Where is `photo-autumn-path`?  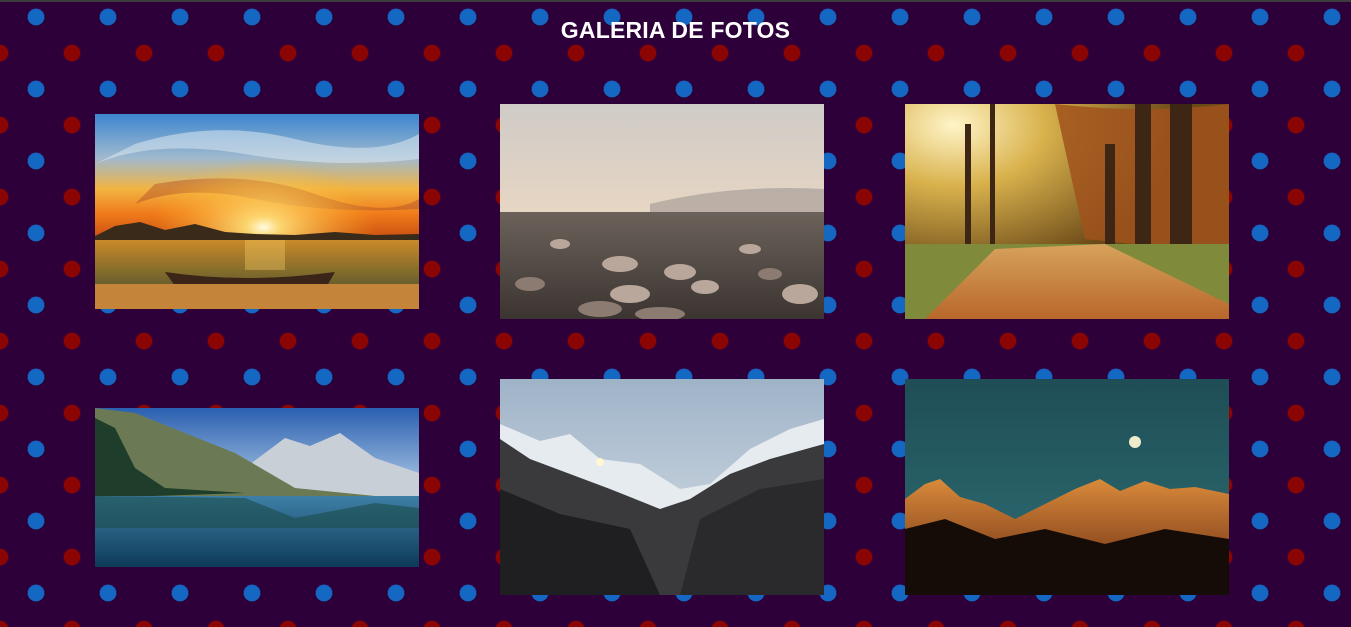 photo-autumn-path is located at coordinates (1067, 211).